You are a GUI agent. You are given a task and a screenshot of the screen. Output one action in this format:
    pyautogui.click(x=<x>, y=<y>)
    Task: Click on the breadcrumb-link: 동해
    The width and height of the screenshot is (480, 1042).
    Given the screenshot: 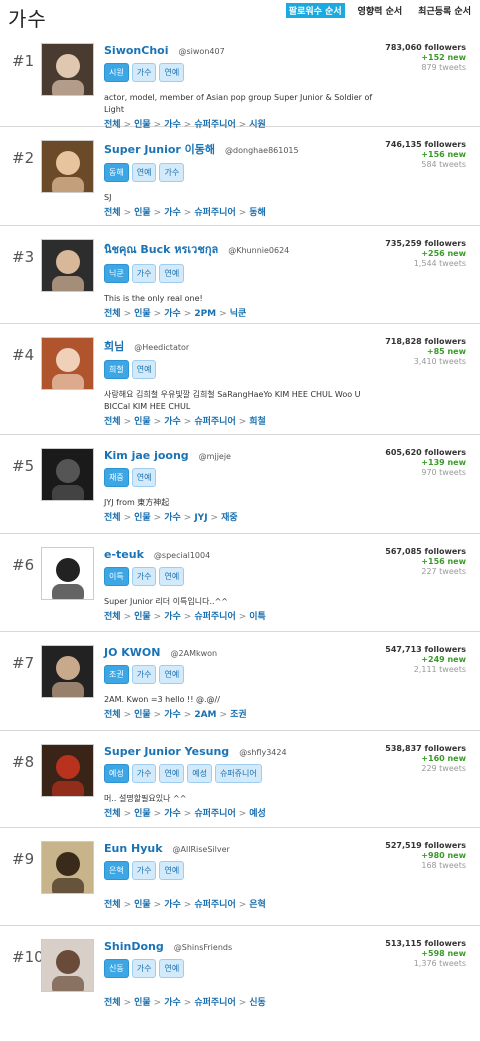 What is the action you would take?
    pyautogui.click(x=257, y=213)
    